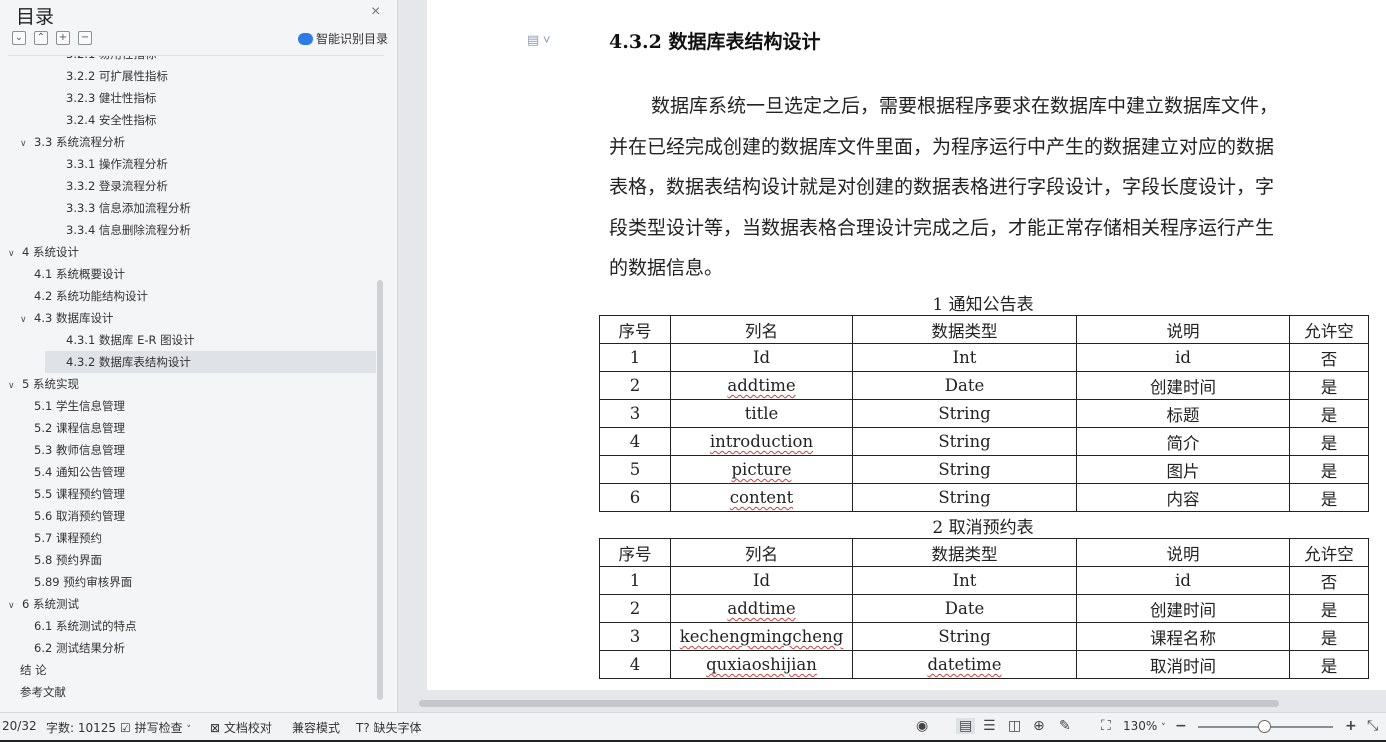 The image size is (1386, 742). Describe the element at coordinates (375, 12) in the screenshot. I see `close-icon: ×` at that location.